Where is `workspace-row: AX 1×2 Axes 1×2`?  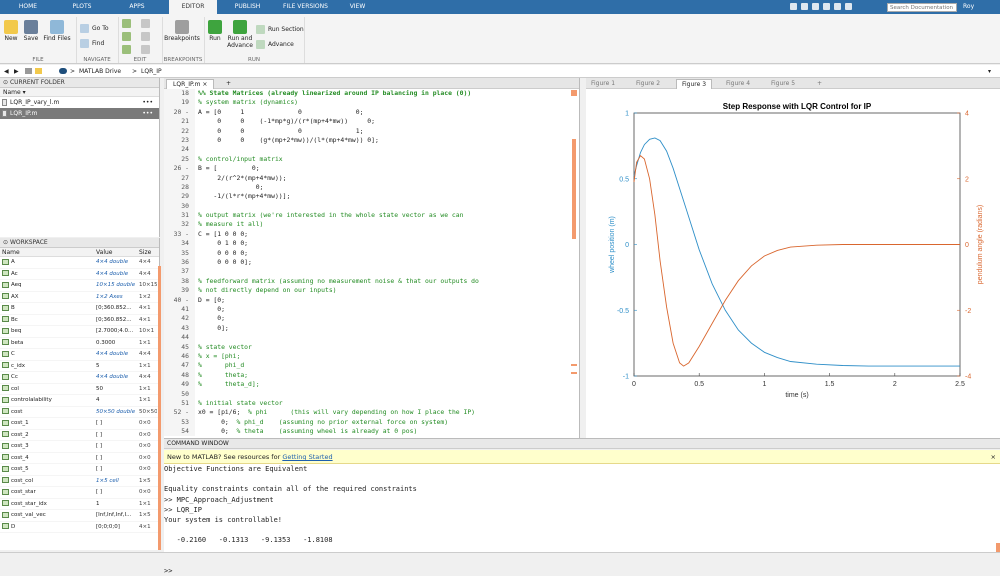 workspace-row: AX 1×2 Axes 1×2 is located at coordinates (79, 297).